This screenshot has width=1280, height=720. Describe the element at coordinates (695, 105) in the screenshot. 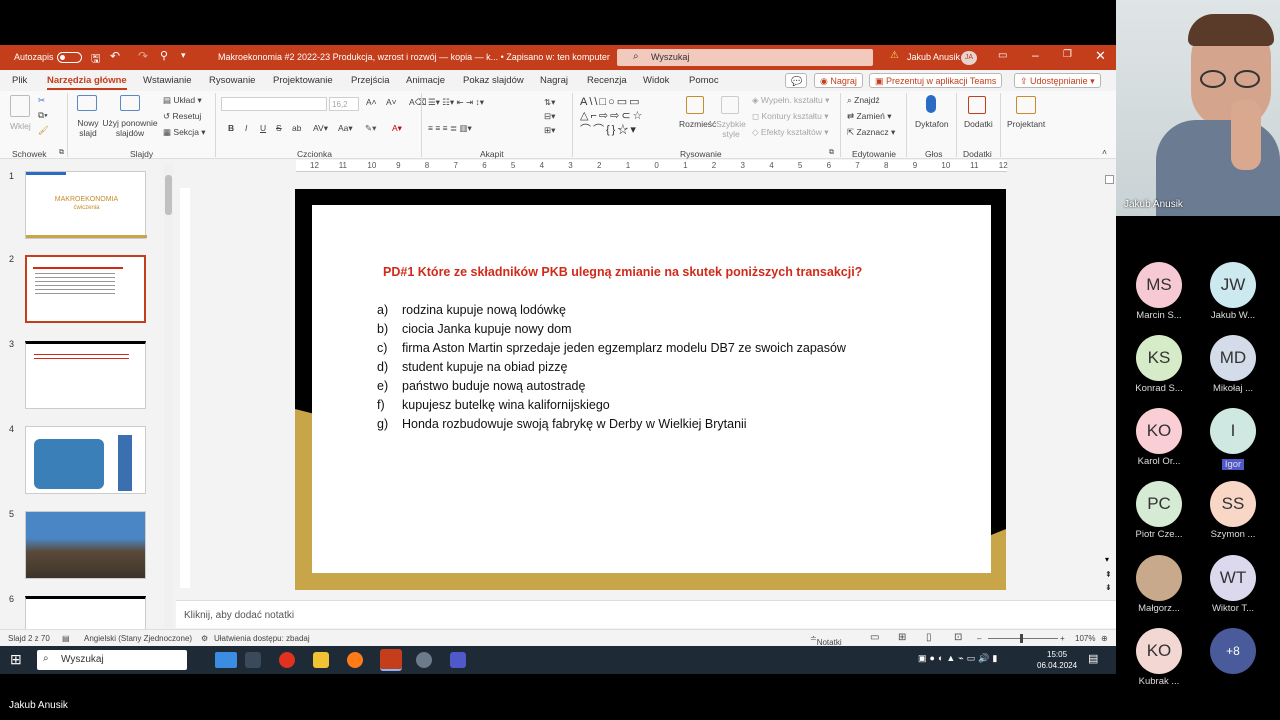

I see `arrange-icon` at that location.